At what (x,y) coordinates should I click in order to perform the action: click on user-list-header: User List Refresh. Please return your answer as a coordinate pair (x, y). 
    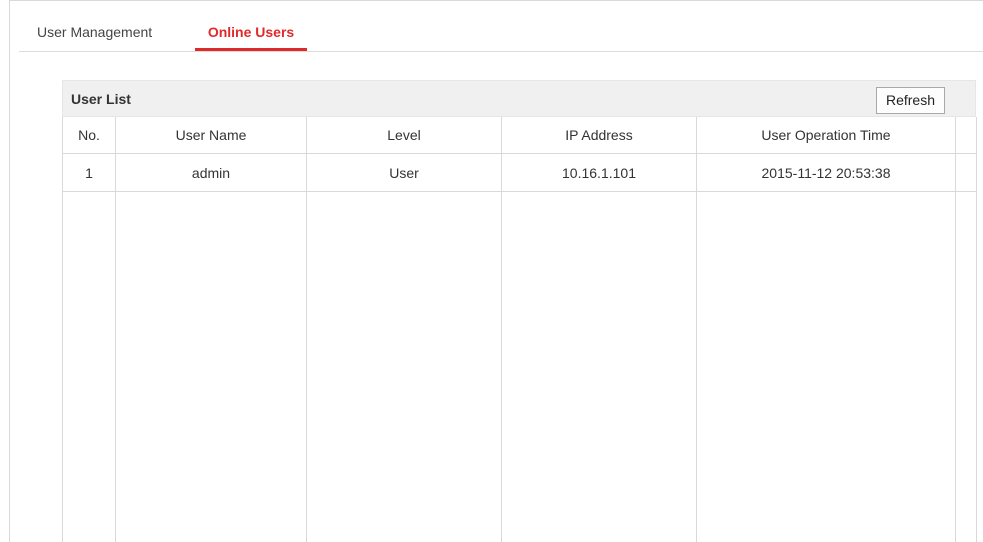
    Looking at the image, I should click on (519, 98).